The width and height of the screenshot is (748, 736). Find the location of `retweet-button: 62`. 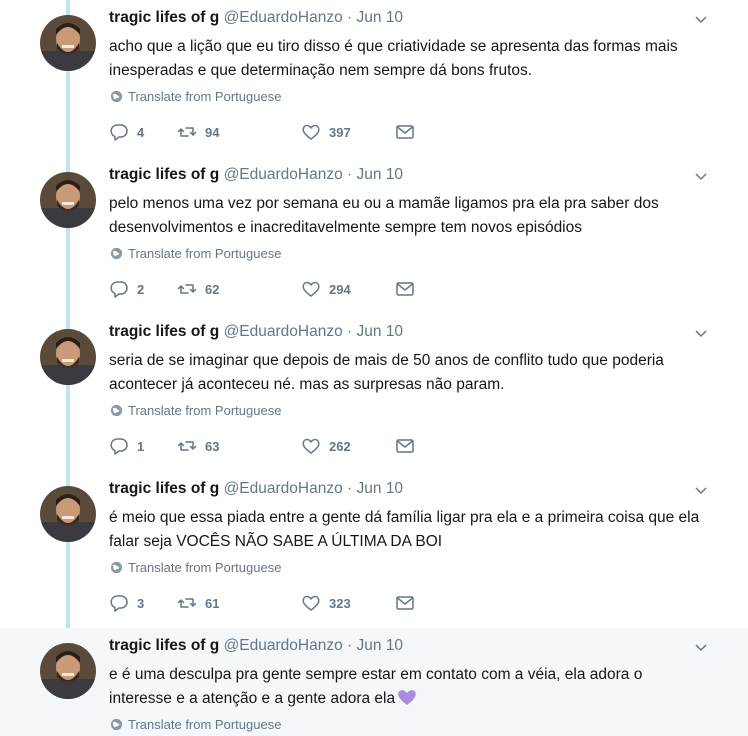

retweet-button: 62 is located at coordinates (198, 289).